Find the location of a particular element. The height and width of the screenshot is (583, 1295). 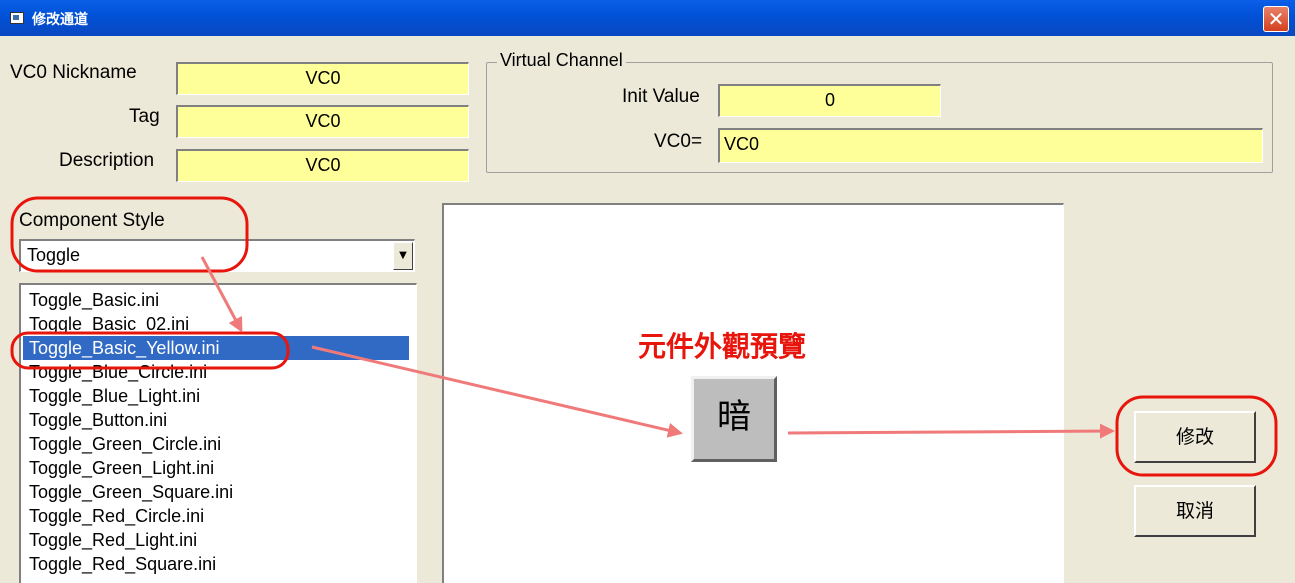

init-value-field: 0 is located at coordinates (829, 100).